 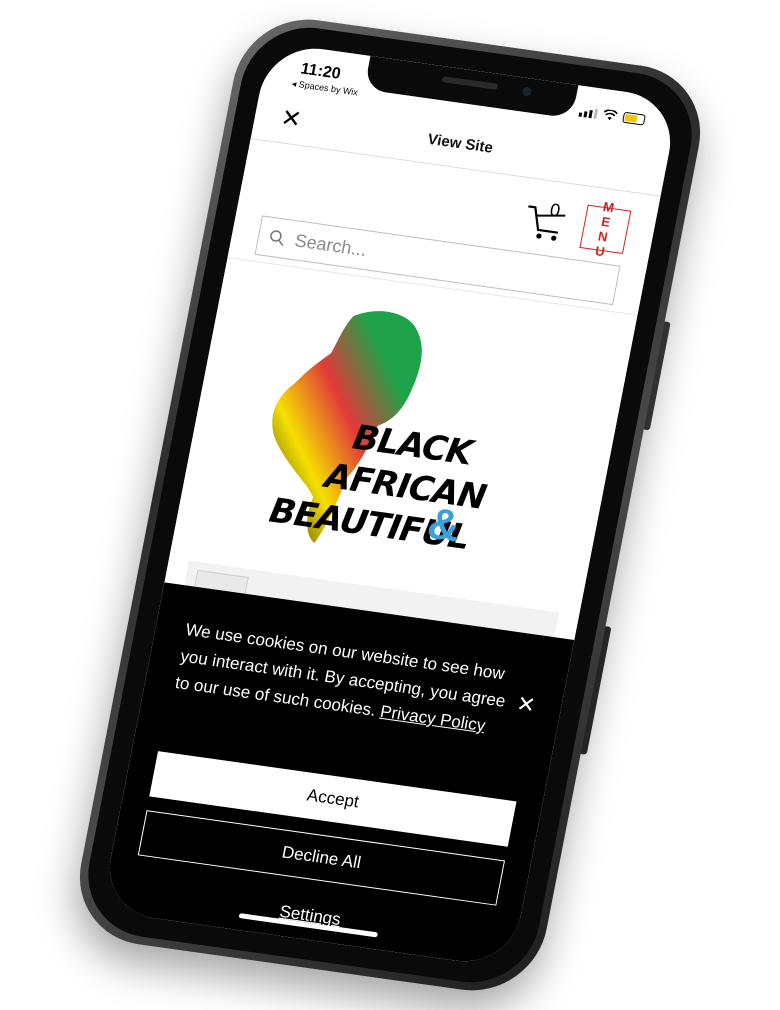 I want to click on privacy-policy-link: Privacy Policy, so click(x=433, y=718).